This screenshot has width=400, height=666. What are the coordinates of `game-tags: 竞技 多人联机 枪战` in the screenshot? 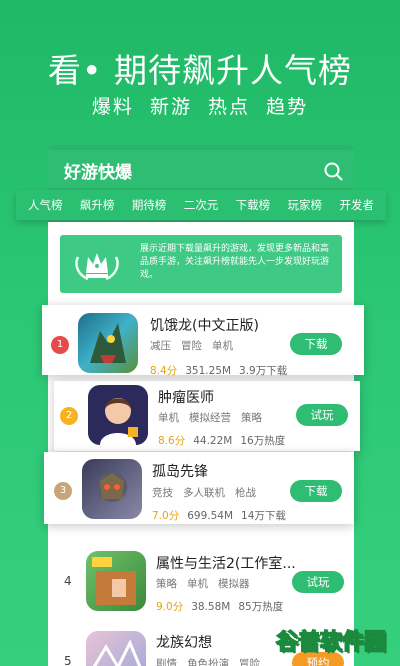 It's located at (209, 492).